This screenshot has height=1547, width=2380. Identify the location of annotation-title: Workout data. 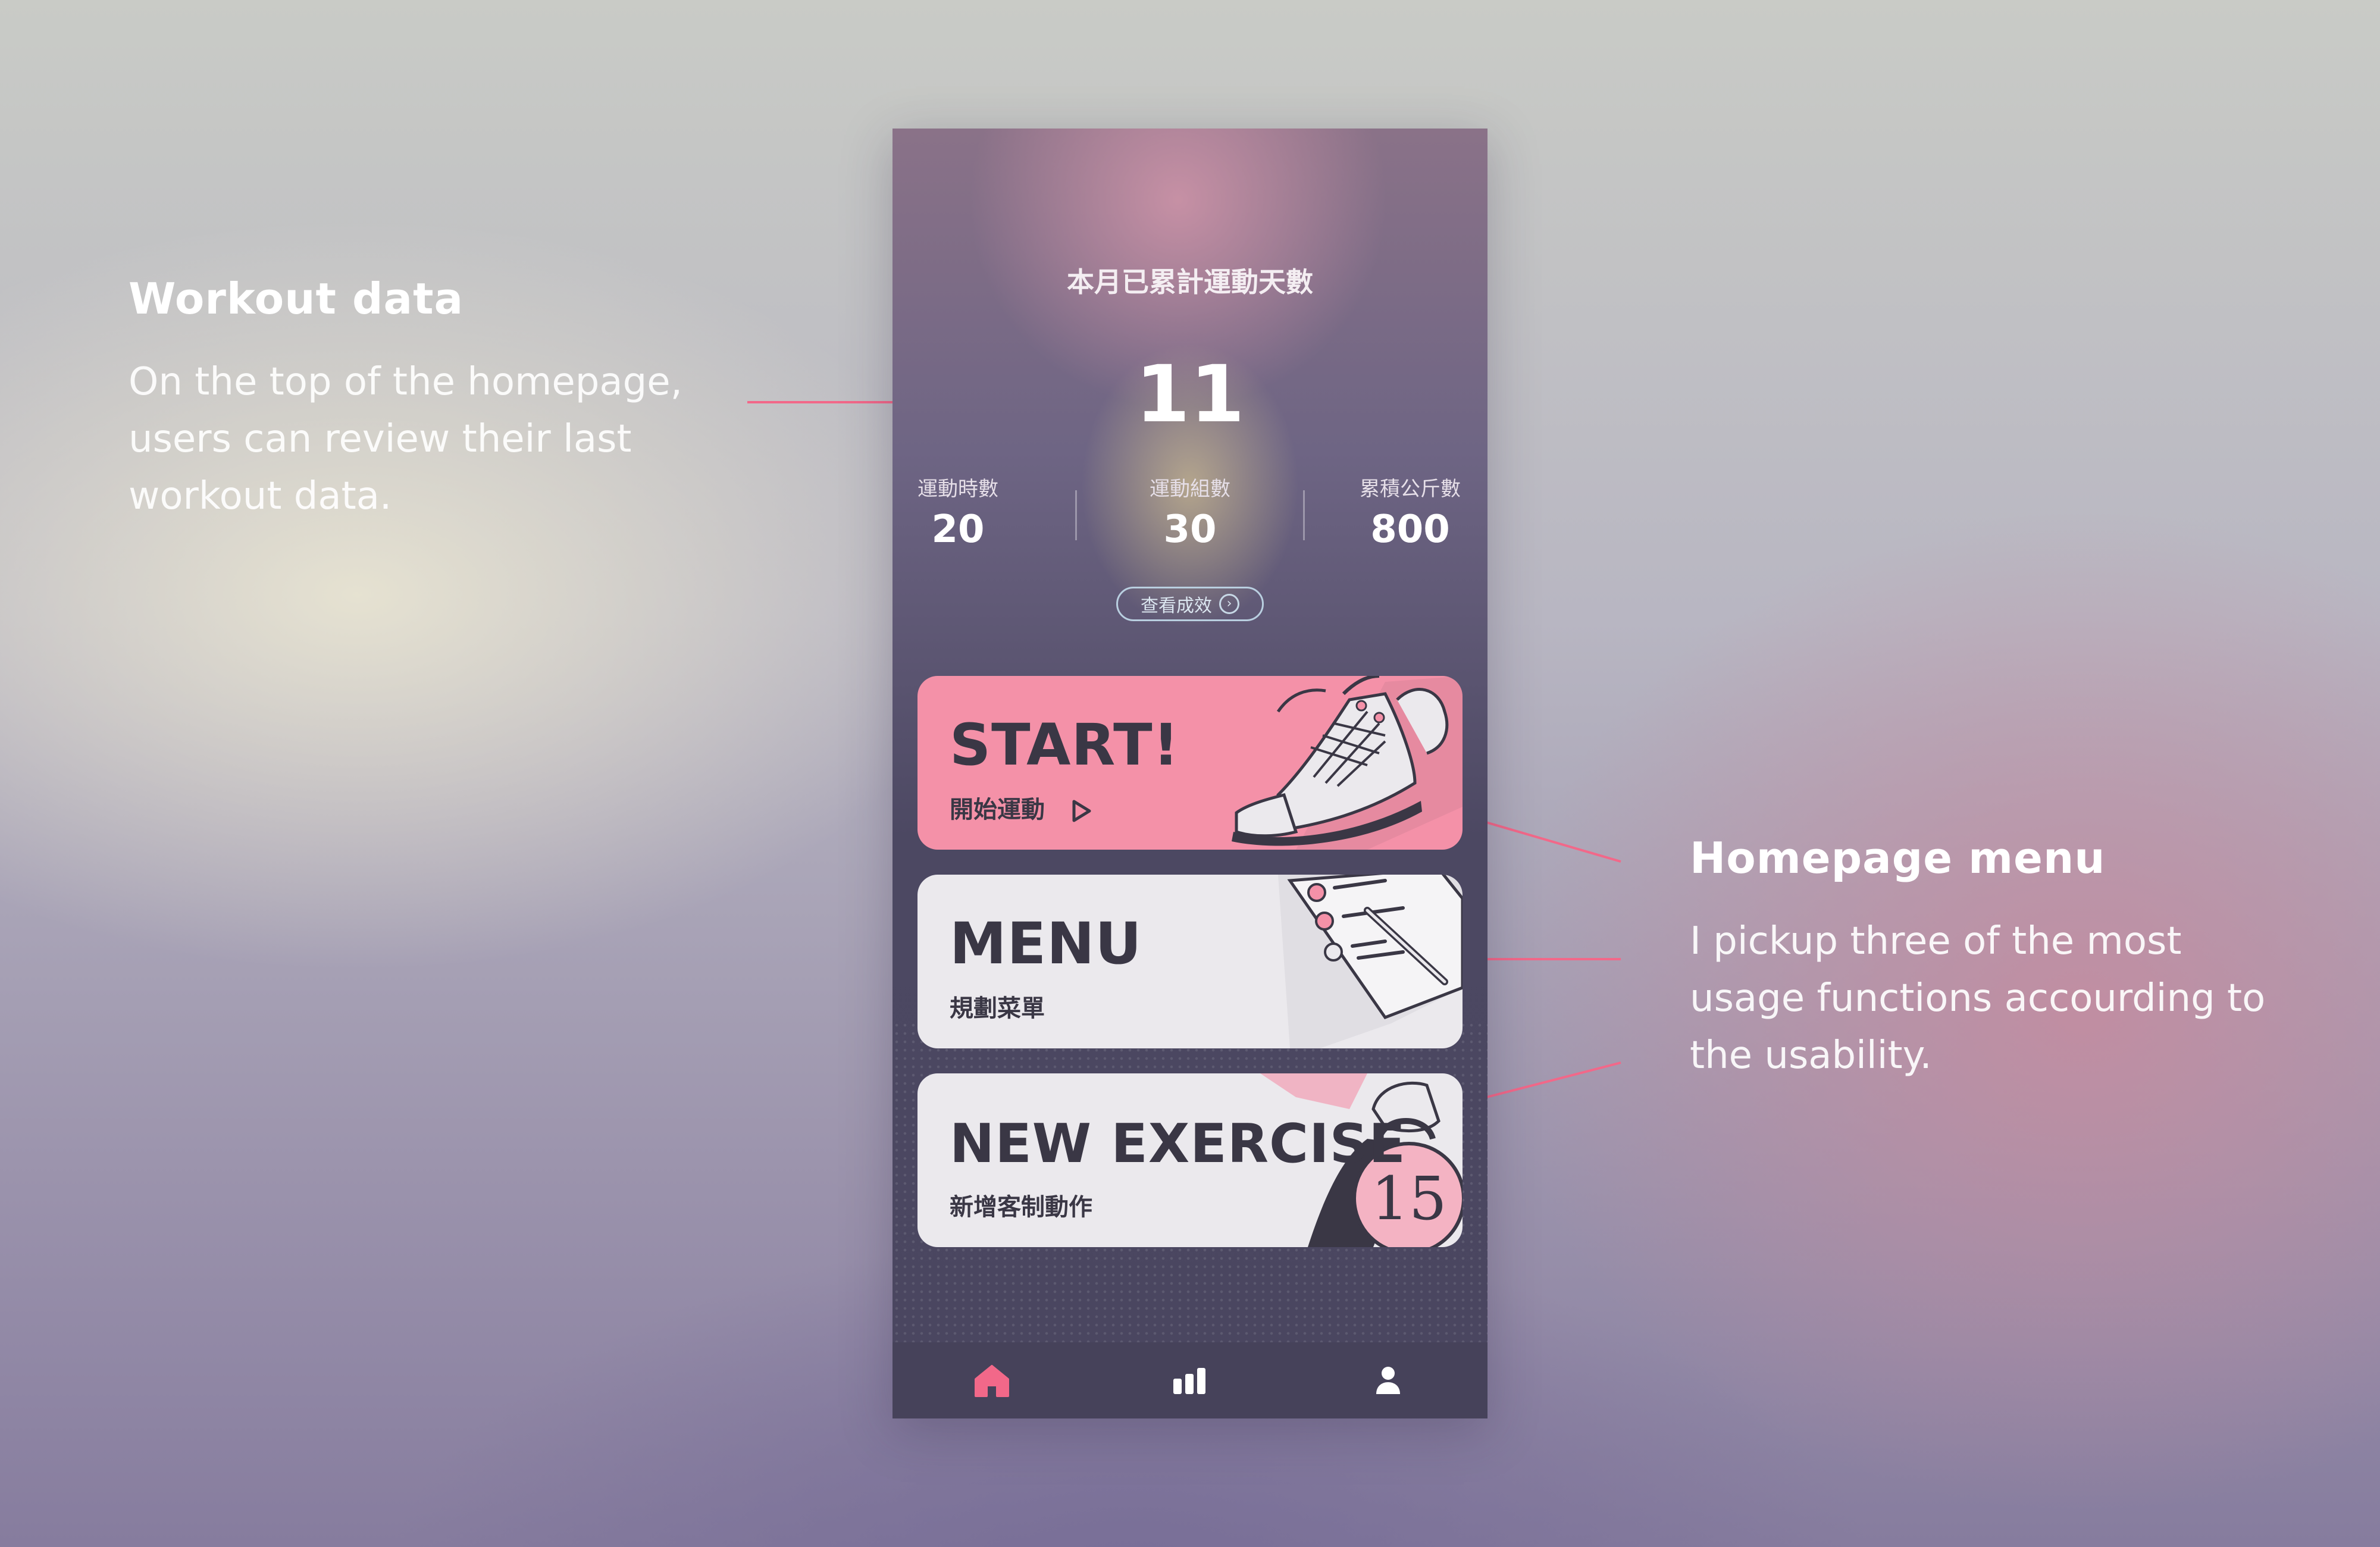
(296, 299).